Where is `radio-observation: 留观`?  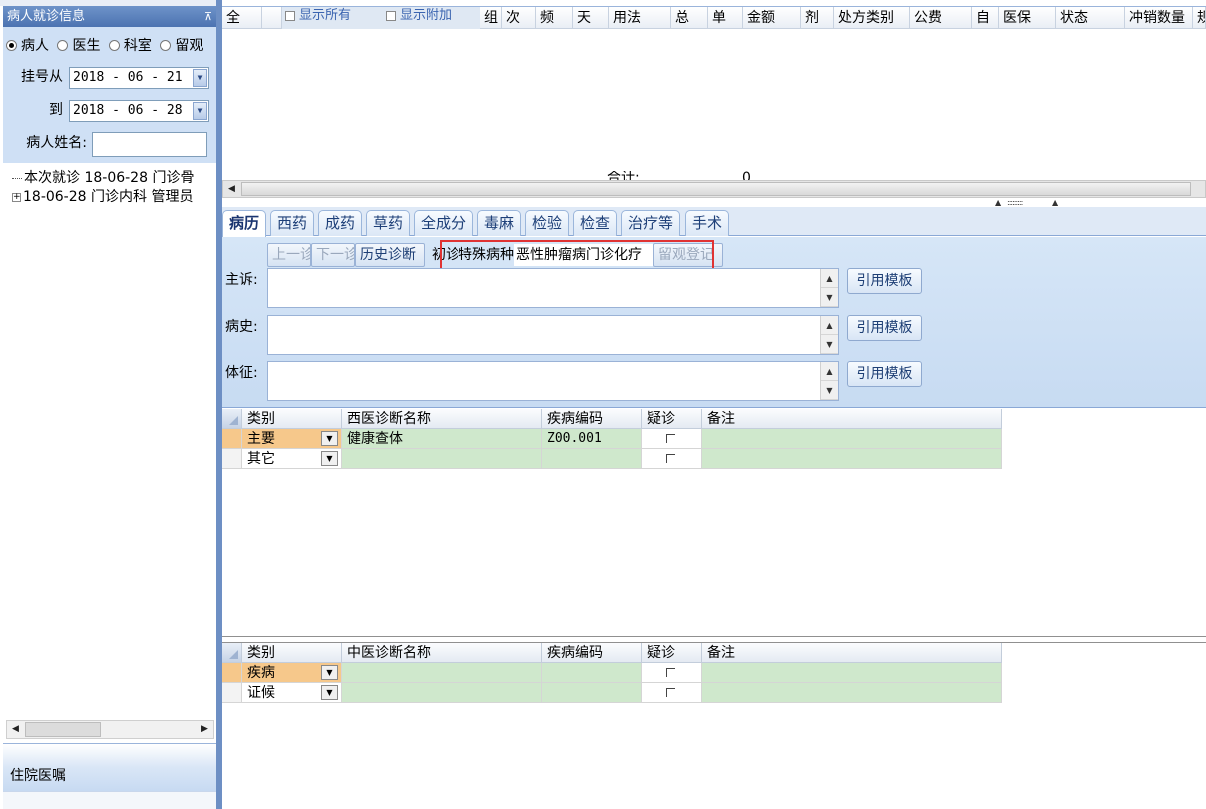
radio-observation: 留观 is located at coordinates (181, 46).